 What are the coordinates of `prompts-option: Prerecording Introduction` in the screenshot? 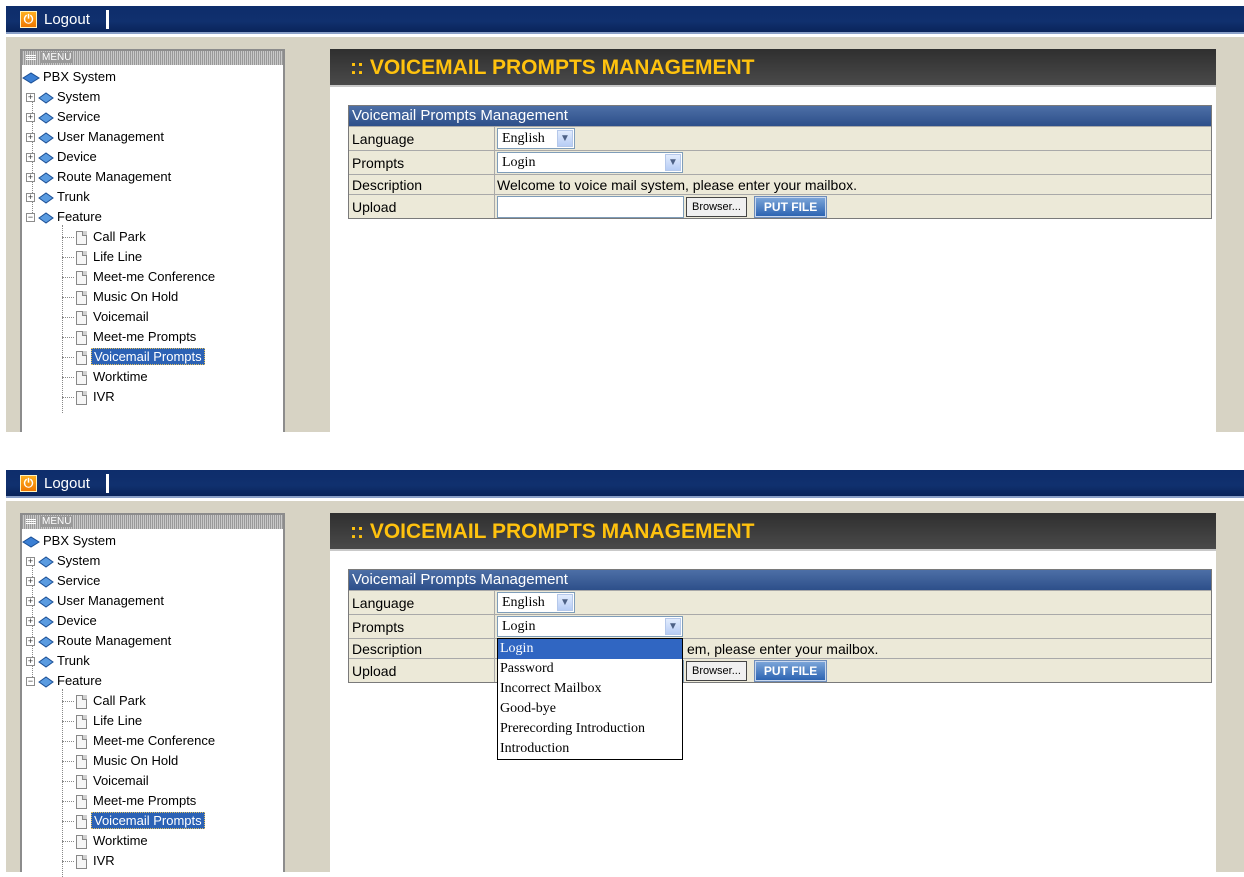 It's located at (590, 729).